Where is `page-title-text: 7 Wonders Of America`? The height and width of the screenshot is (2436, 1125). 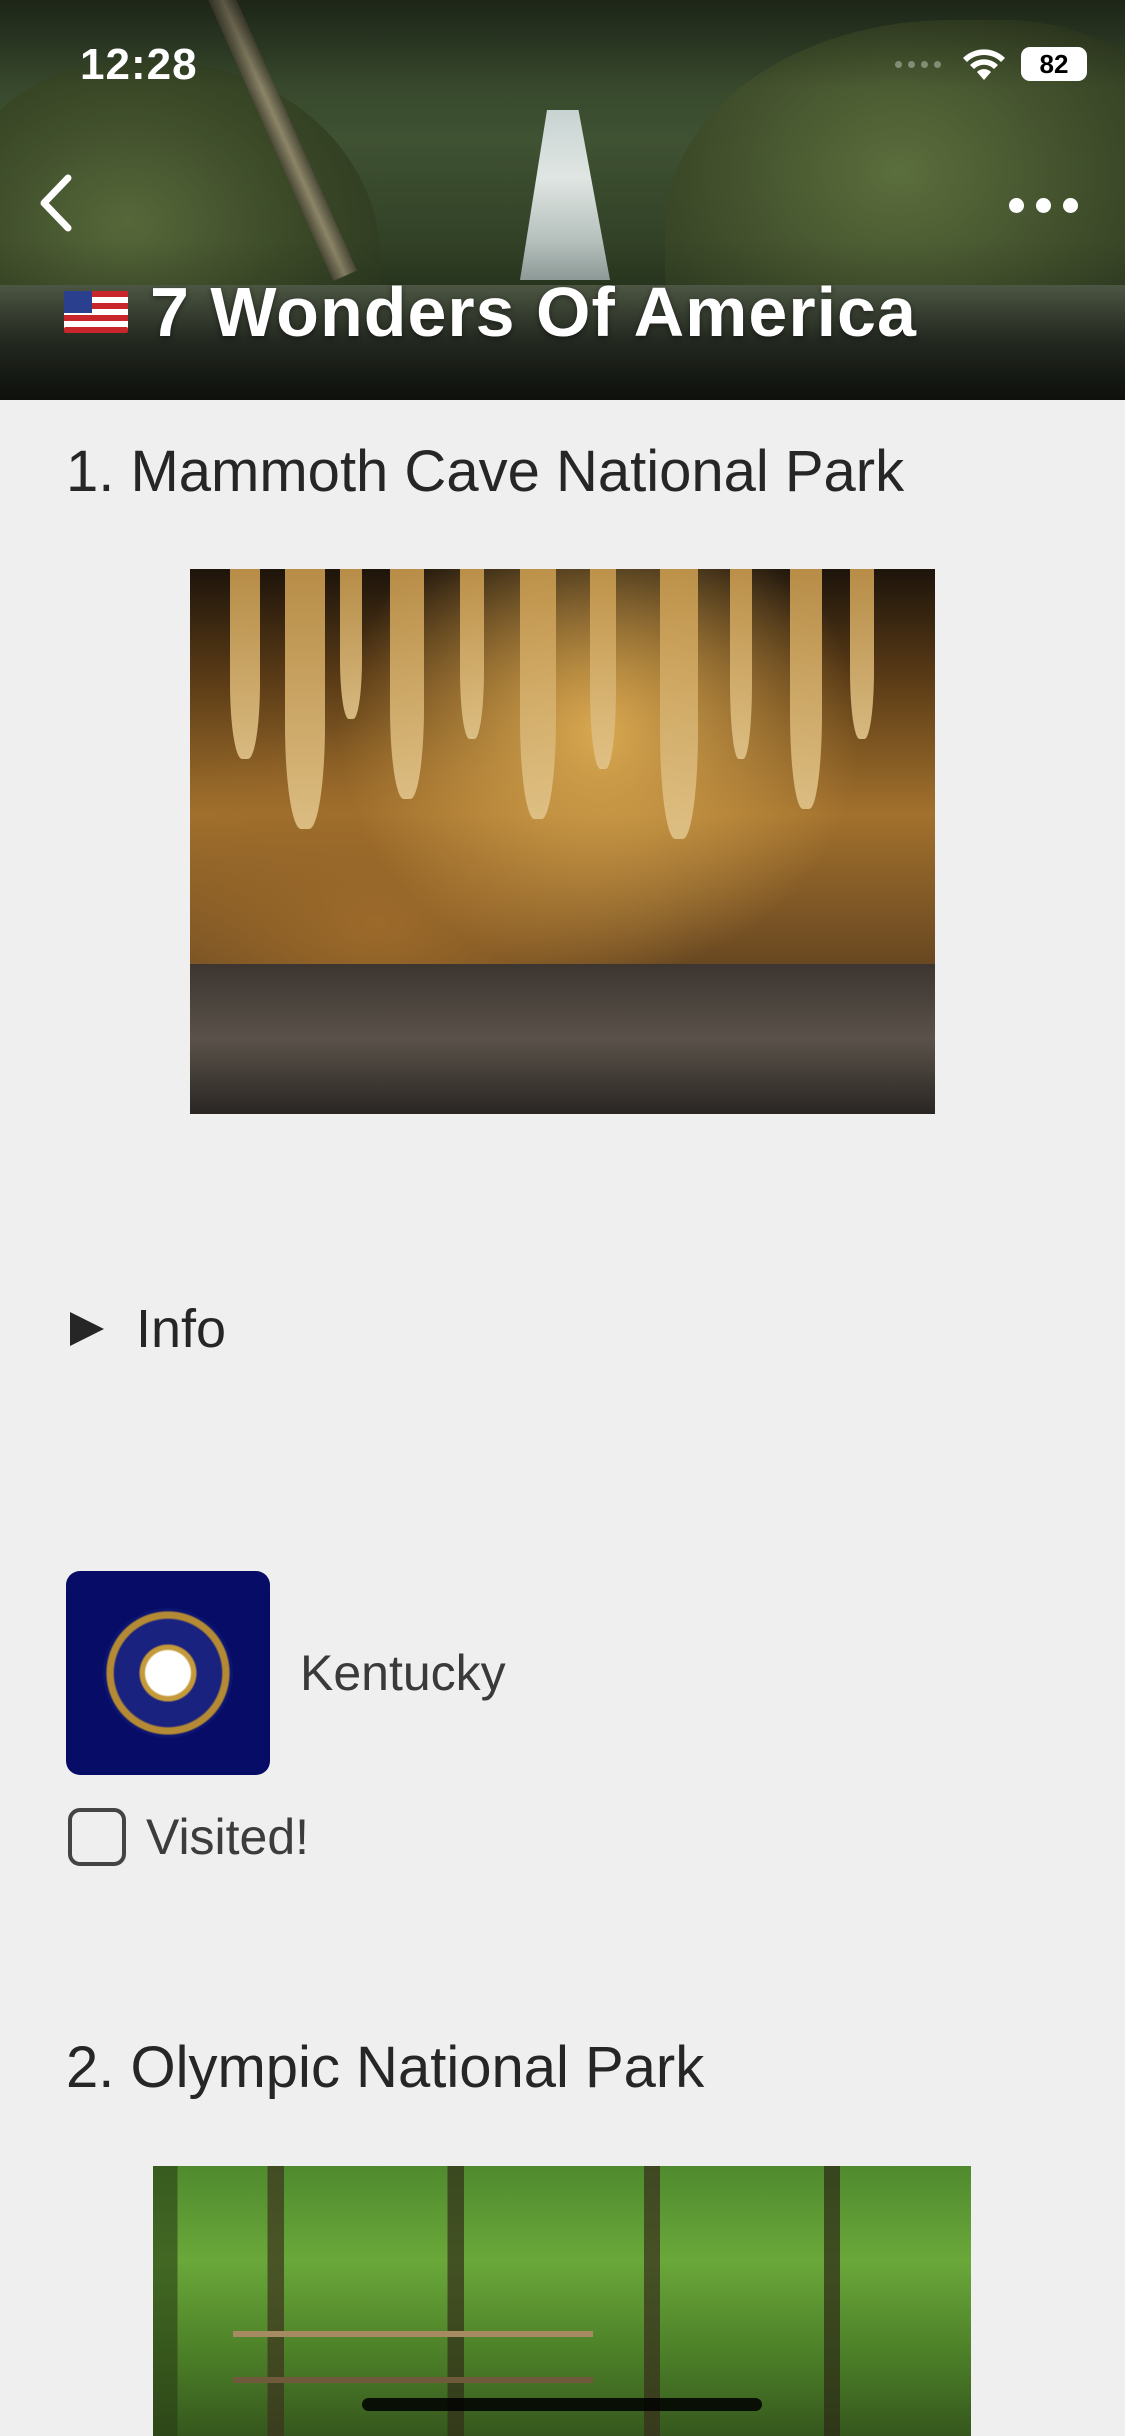 page-title-text: 7 Wonders Of America is located at coordinates (533, 312).